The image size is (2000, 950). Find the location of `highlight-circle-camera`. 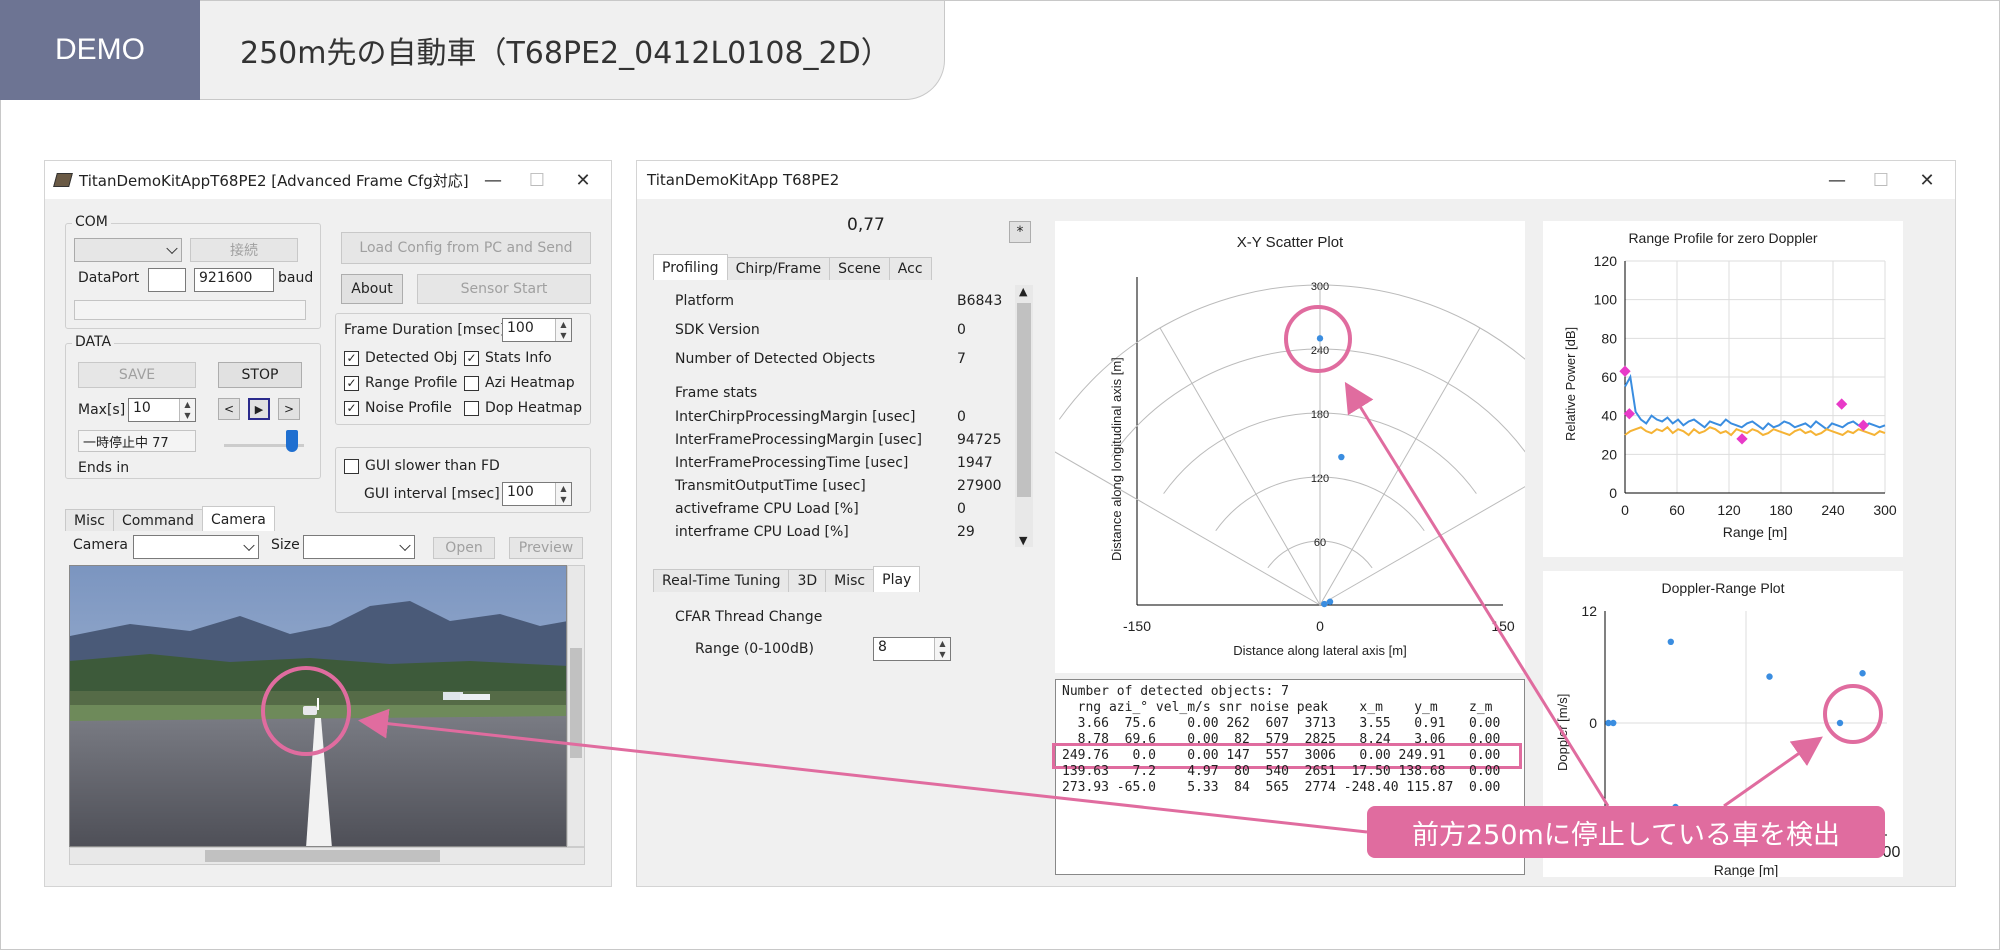

highlight-circle-camera is located at coordinates (306, 711).